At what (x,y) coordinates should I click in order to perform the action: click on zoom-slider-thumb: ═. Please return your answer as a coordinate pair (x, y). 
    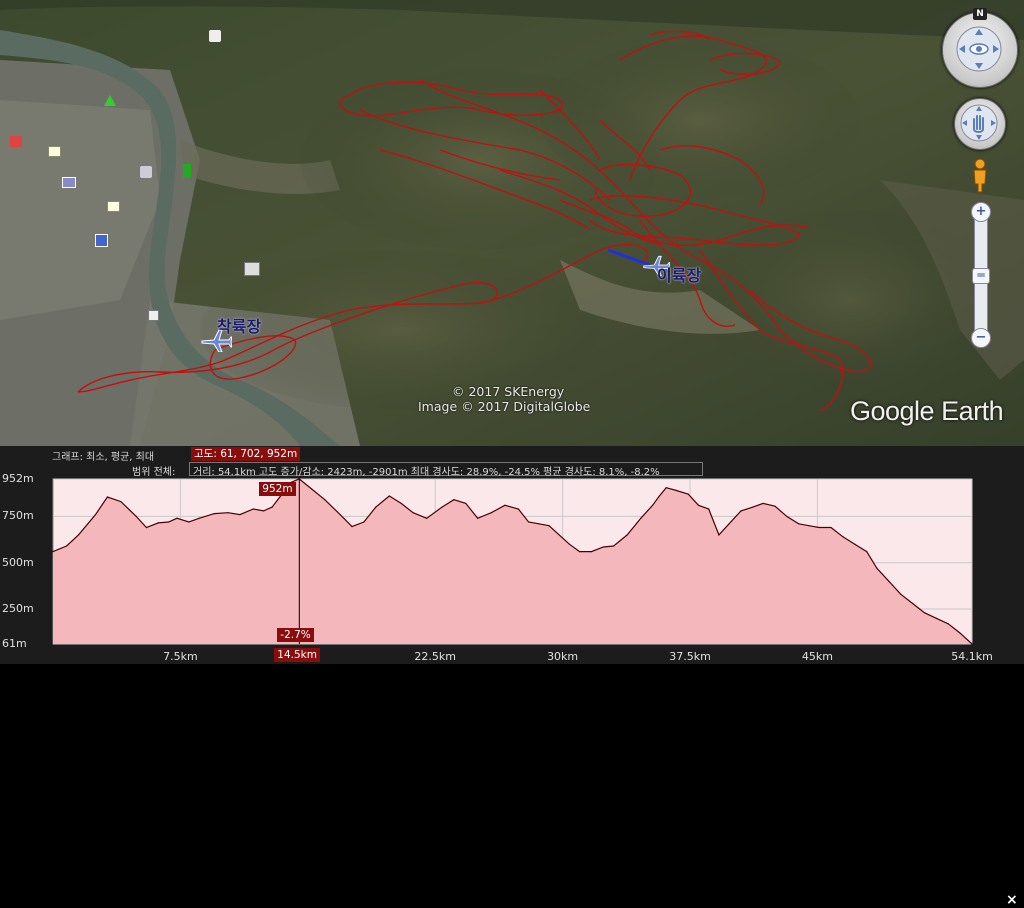
    Looking at the image, I should click on (981, 276).